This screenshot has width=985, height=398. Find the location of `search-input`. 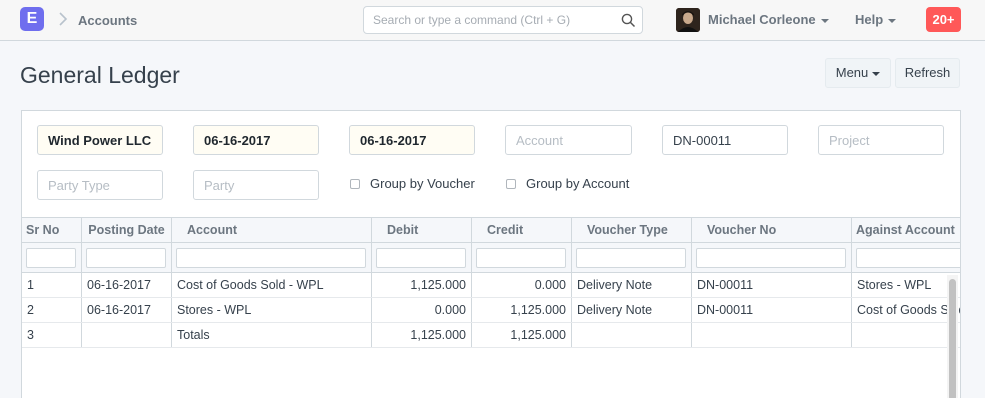

search-input is located at coordinates (493, 20).